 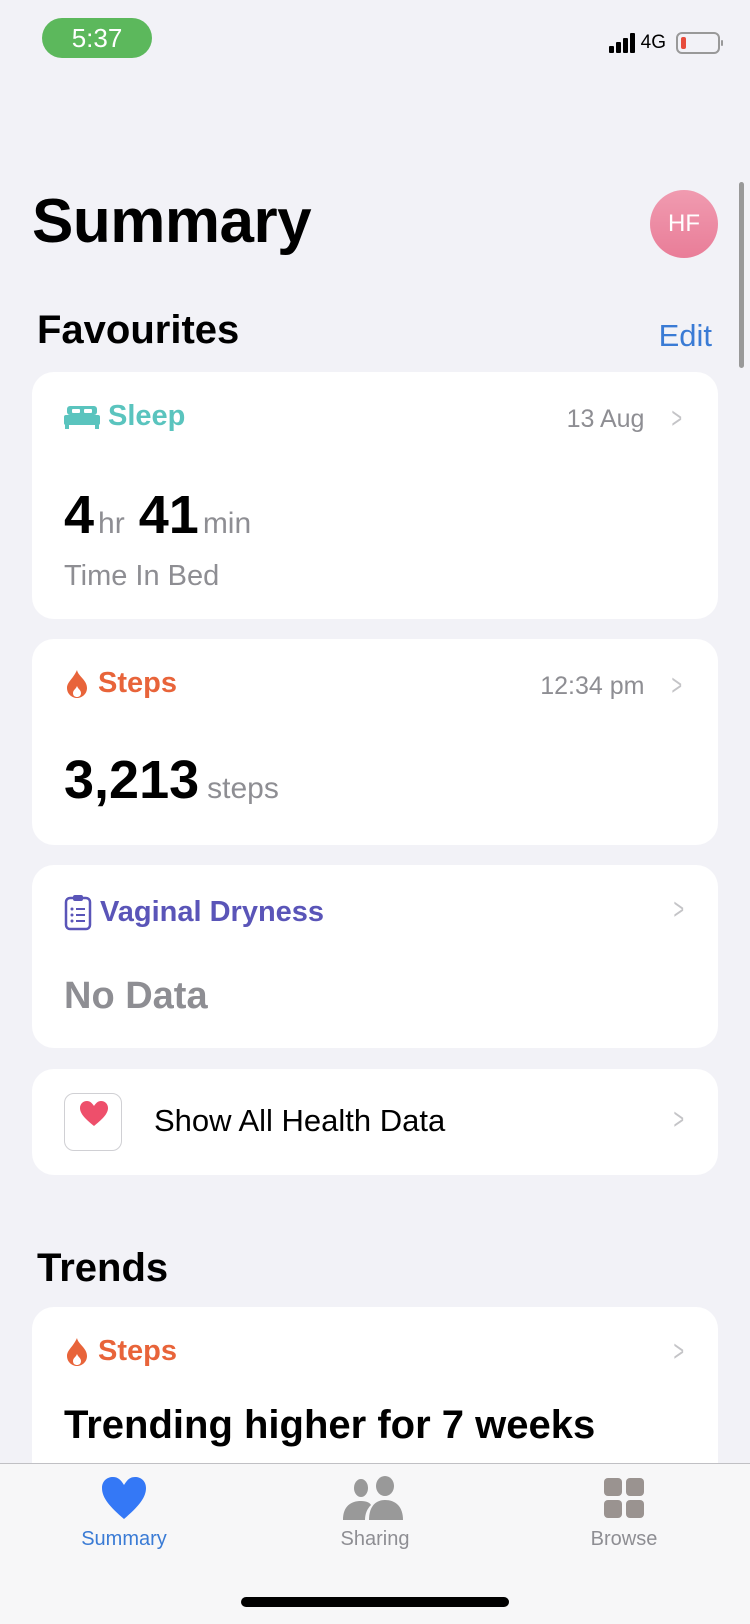 I want to click on signal-icon, so click(x=621, y=43).